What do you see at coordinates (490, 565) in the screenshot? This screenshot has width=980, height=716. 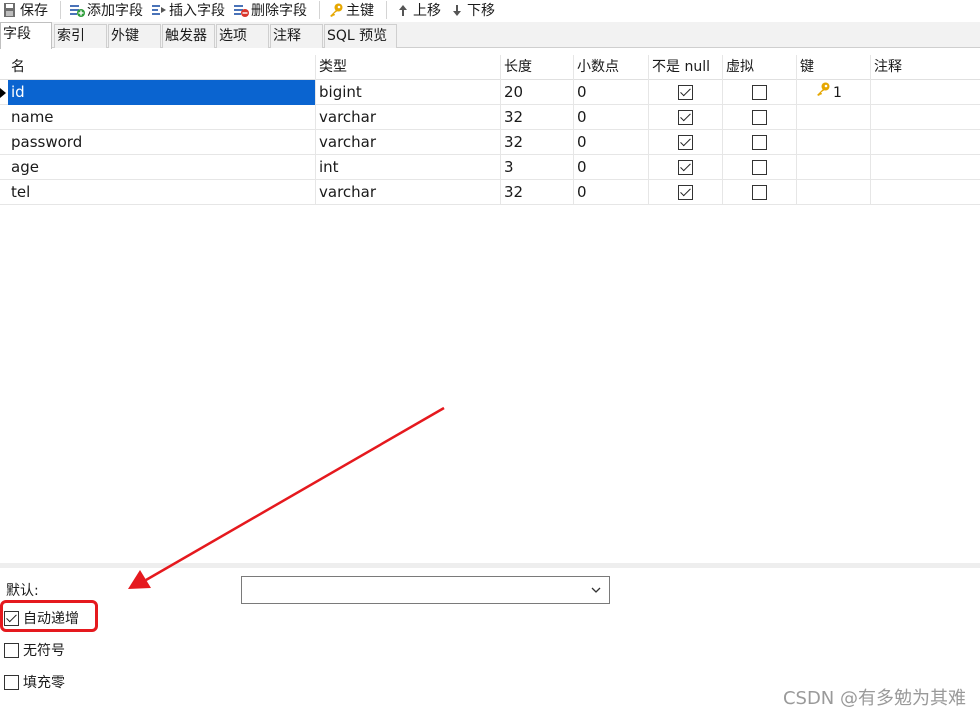 I see `panel-divider` at bounding box center [490, 565].